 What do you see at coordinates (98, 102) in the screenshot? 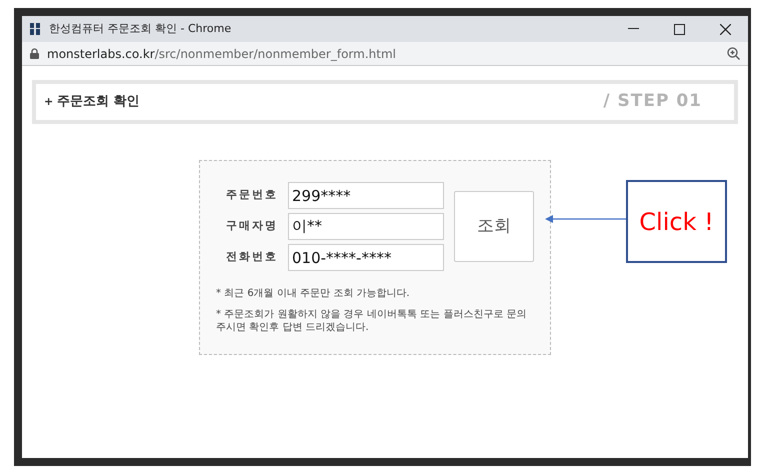
I see `page-title: 주문조회 확인` at bounding box center [98, 102].